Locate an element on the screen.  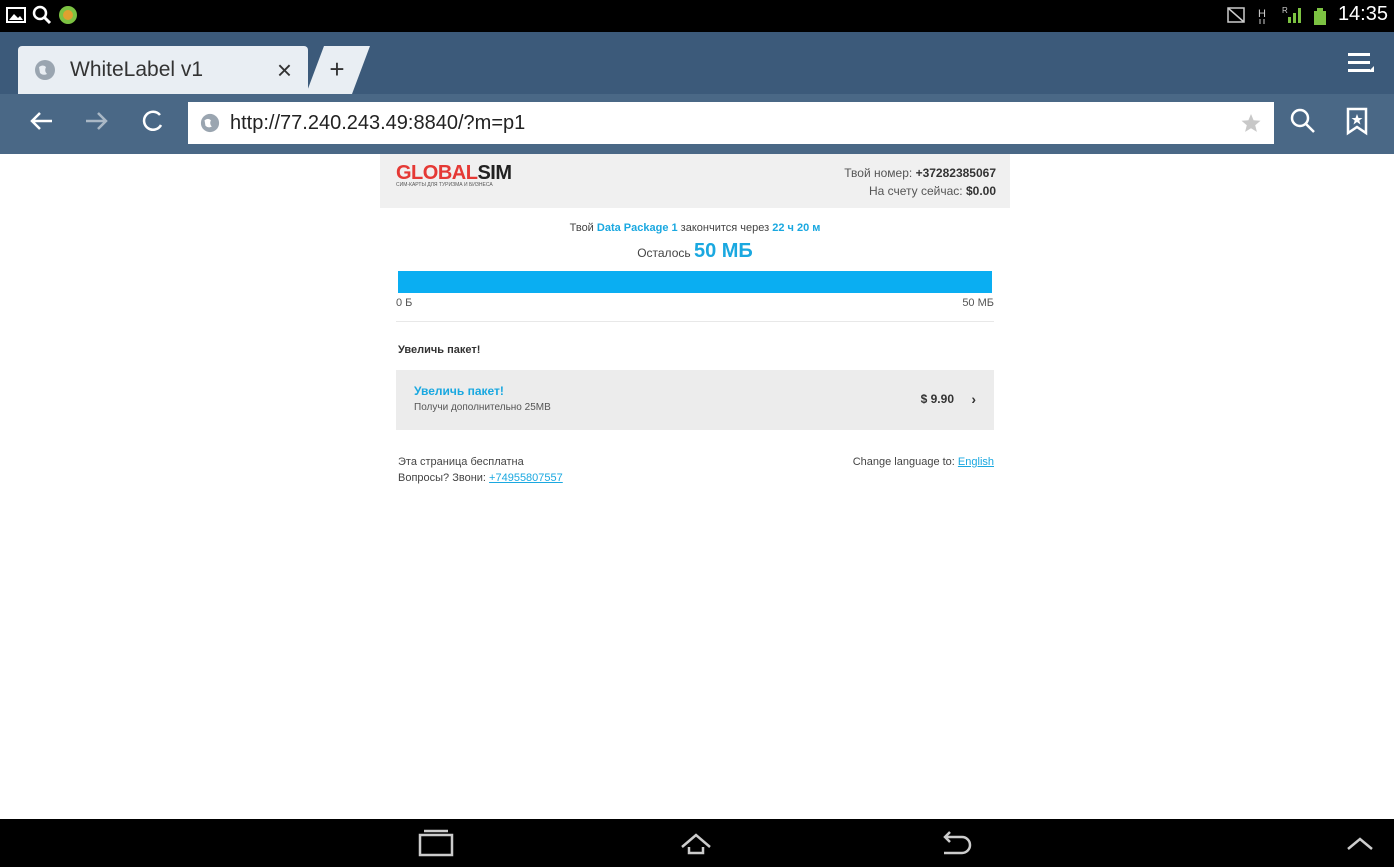
browser-toolbar: http://77.240.243.49:8840/?m=p1 is located at coordinates (697, 124).